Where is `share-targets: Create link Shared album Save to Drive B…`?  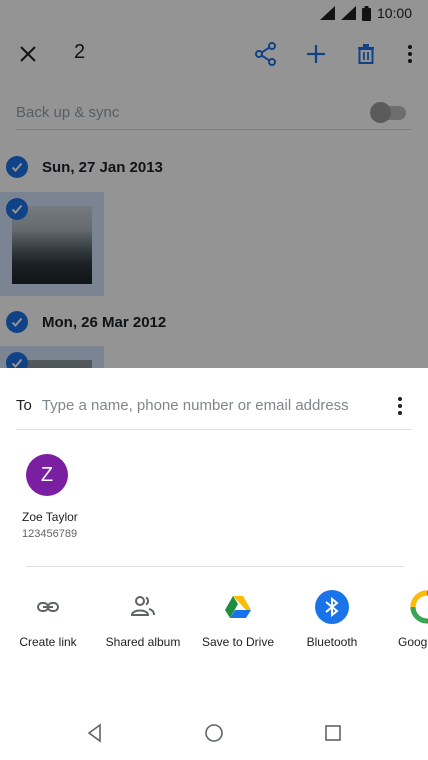 share-targets: Create link Shared album Save to Drive B… is located at coordinates (214, 622).